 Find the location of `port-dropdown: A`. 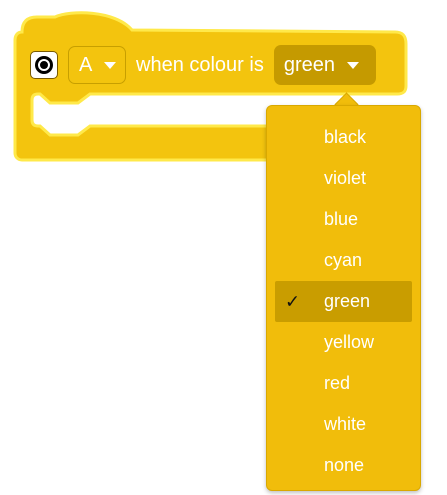

port-dropdown: A is located at coordinates (97, 65).